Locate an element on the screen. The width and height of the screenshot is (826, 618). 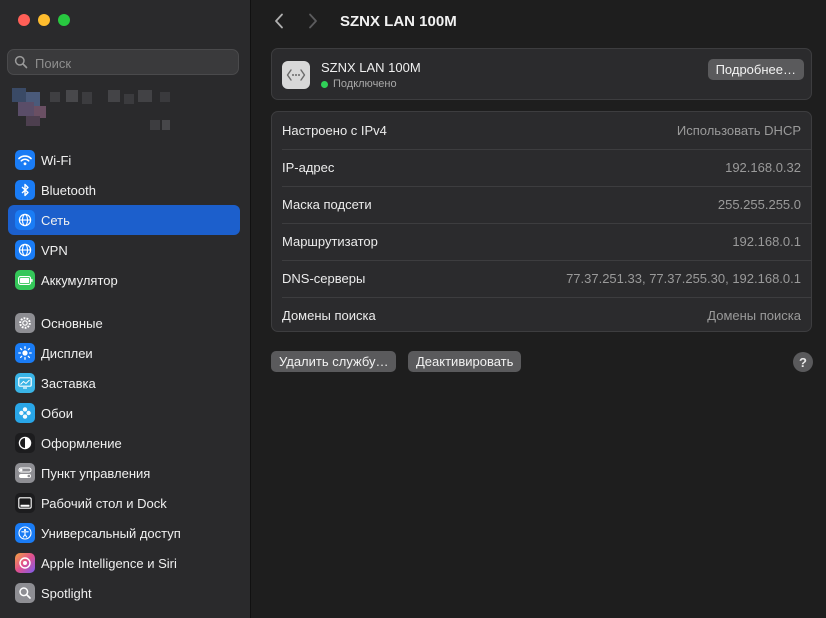
sidebar-item-apple-intelligence: Apple Intelligence и Siri is located at coordinates (124, 563).